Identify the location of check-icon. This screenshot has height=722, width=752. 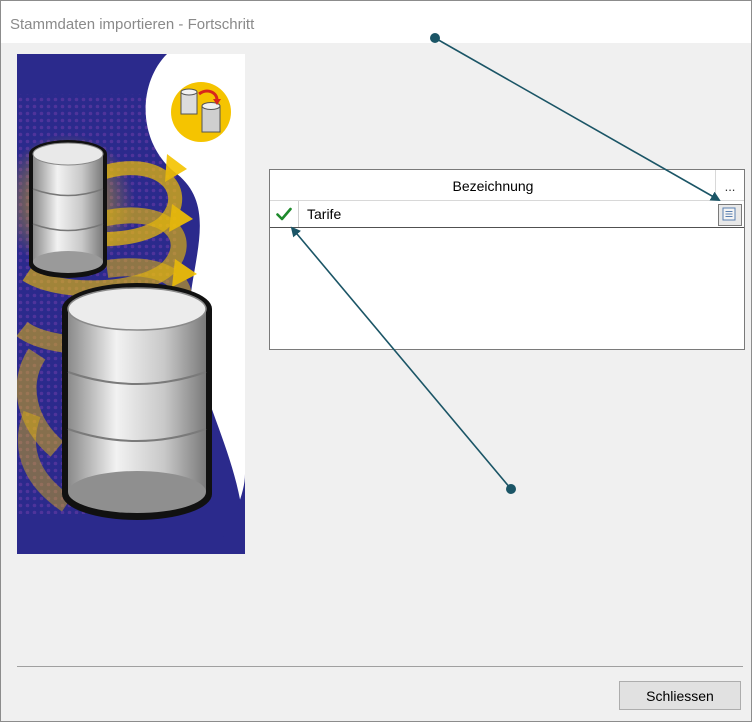
(284, 214).